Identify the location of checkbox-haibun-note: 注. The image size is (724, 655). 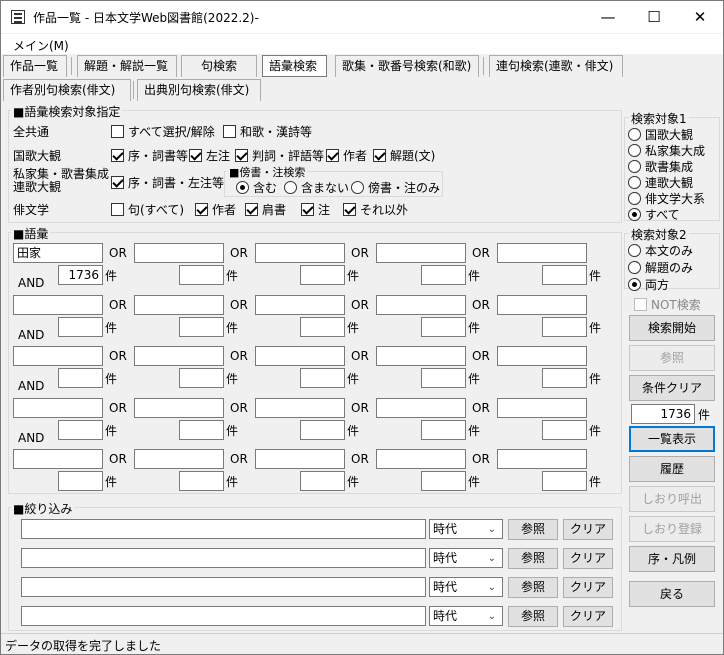
(315, 209).